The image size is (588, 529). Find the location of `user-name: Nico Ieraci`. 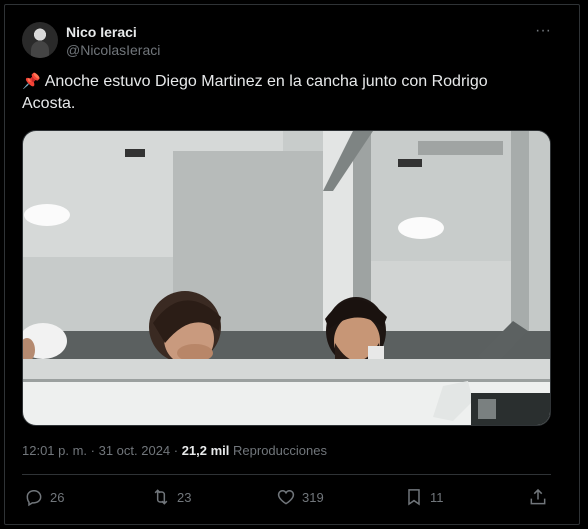

user-name: Nico Ieraci is located at coordinates (101, 32).